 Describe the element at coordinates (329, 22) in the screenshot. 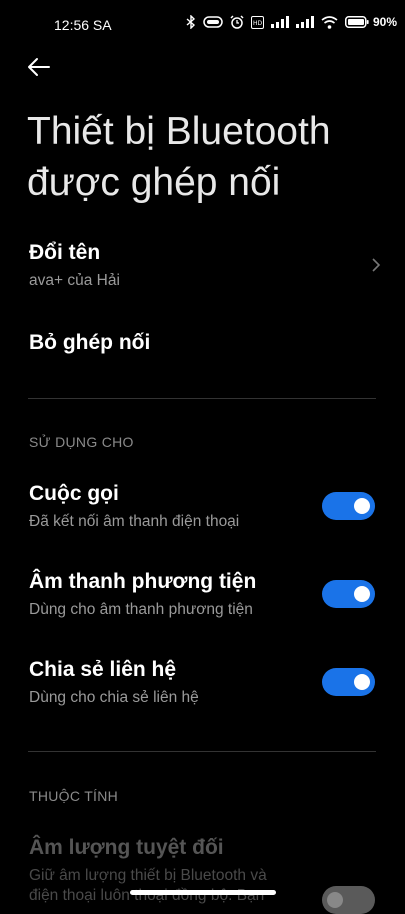

I see `wifi-icon` at that location.